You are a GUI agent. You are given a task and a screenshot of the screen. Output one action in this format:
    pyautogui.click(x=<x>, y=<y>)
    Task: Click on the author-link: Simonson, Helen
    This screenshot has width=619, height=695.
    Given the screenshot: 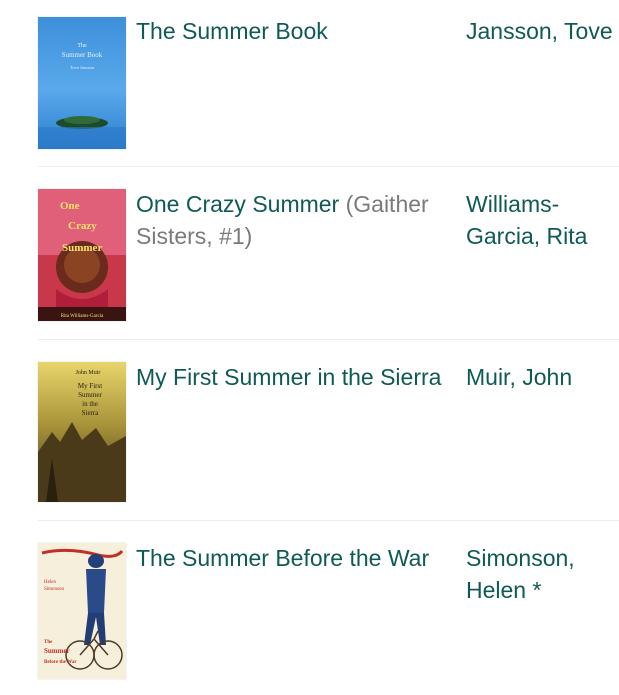 What is the action you would take?
    pyautogui.click(x=520, y=574)
    